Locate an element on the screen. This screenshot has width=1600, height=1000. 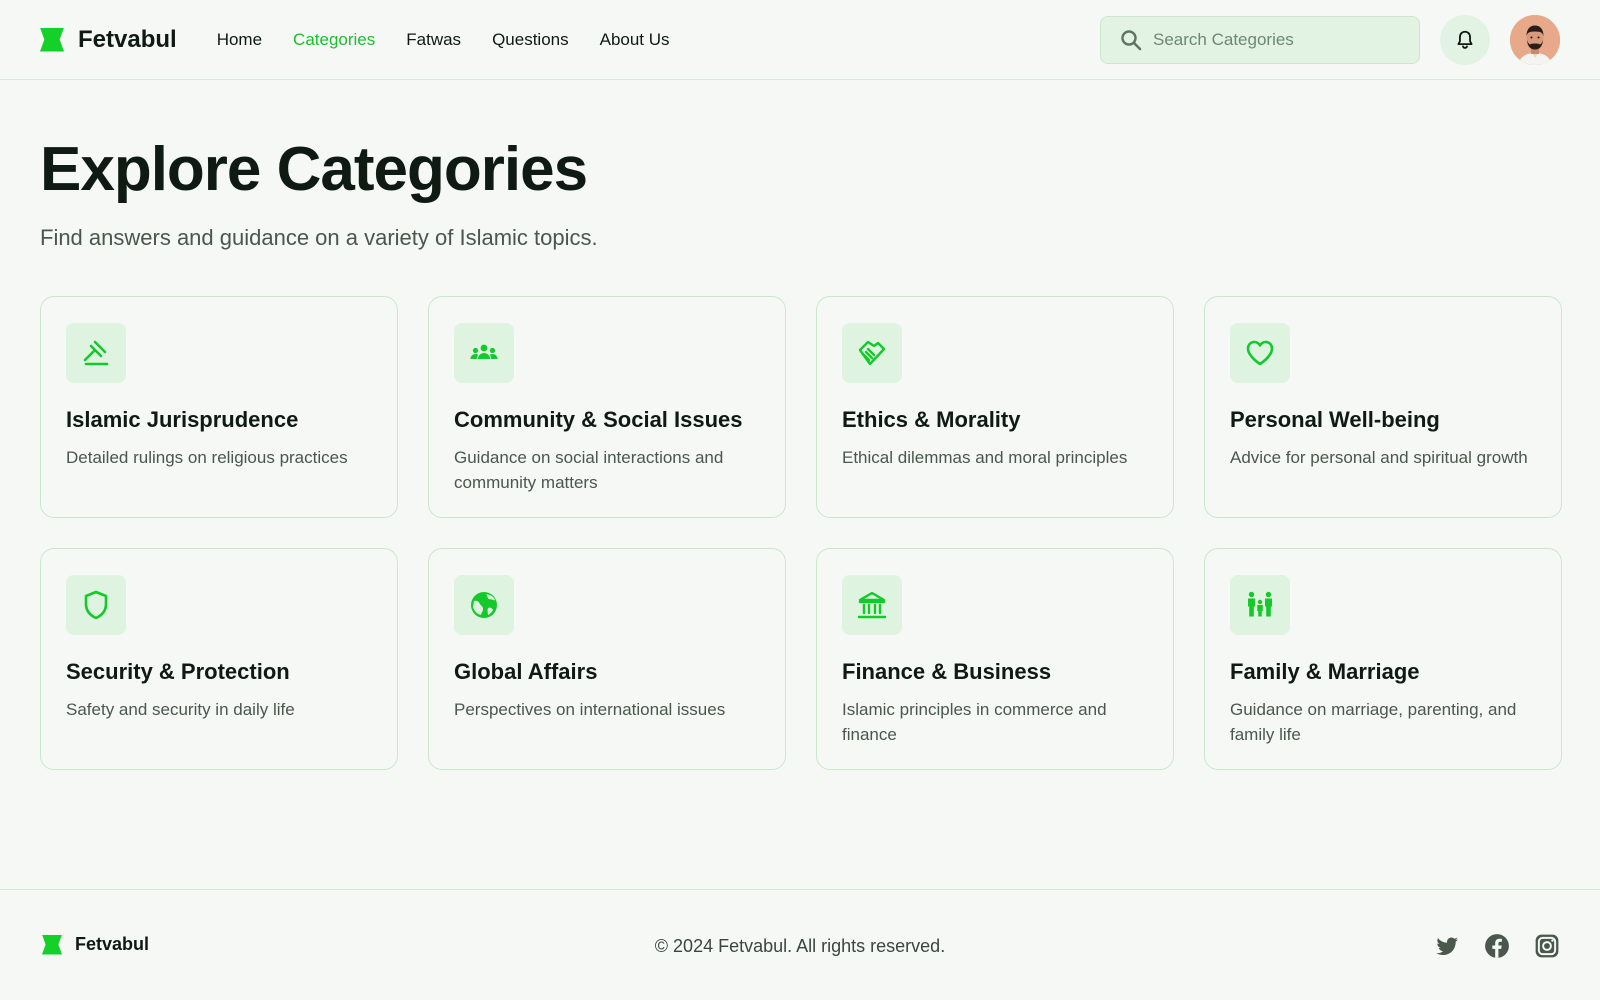
shield-icon is located at coordinates (96, 605).